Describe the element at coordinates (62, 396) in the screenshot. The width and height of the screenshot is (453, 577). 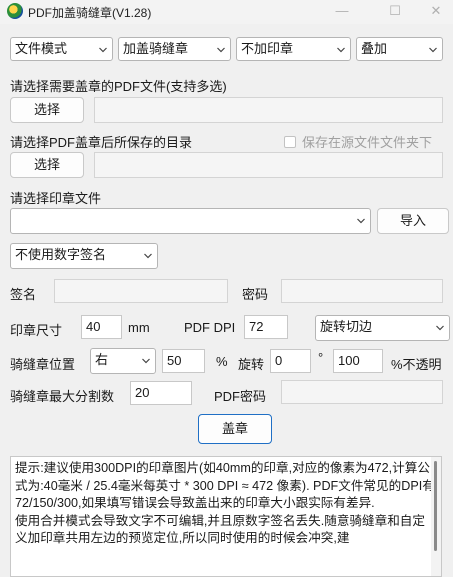
I see `max-split-label: 骑缝章最大分割数` at that location.